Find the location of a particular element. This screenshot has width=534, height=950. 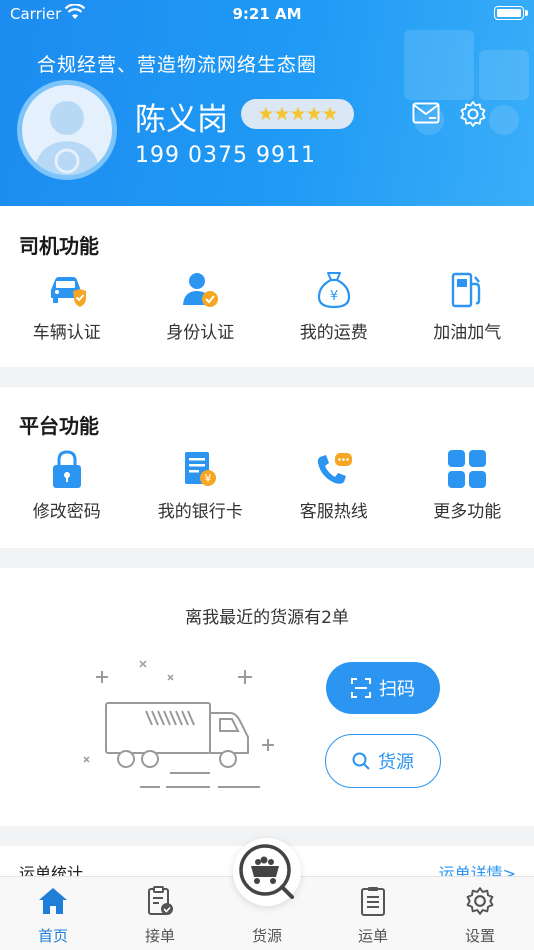

tab-accept-order-label: 接单 is located at coordinates (159, 936).